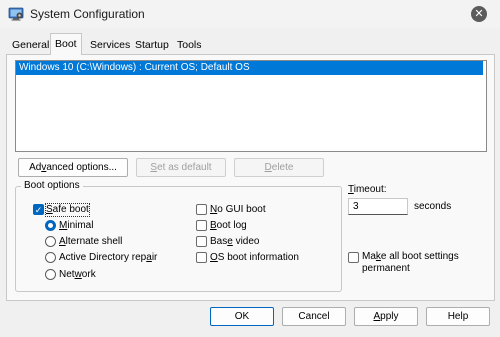 The width and height of the screenshot is (500, 337). I want to click on network-radio, so click(50, 274).